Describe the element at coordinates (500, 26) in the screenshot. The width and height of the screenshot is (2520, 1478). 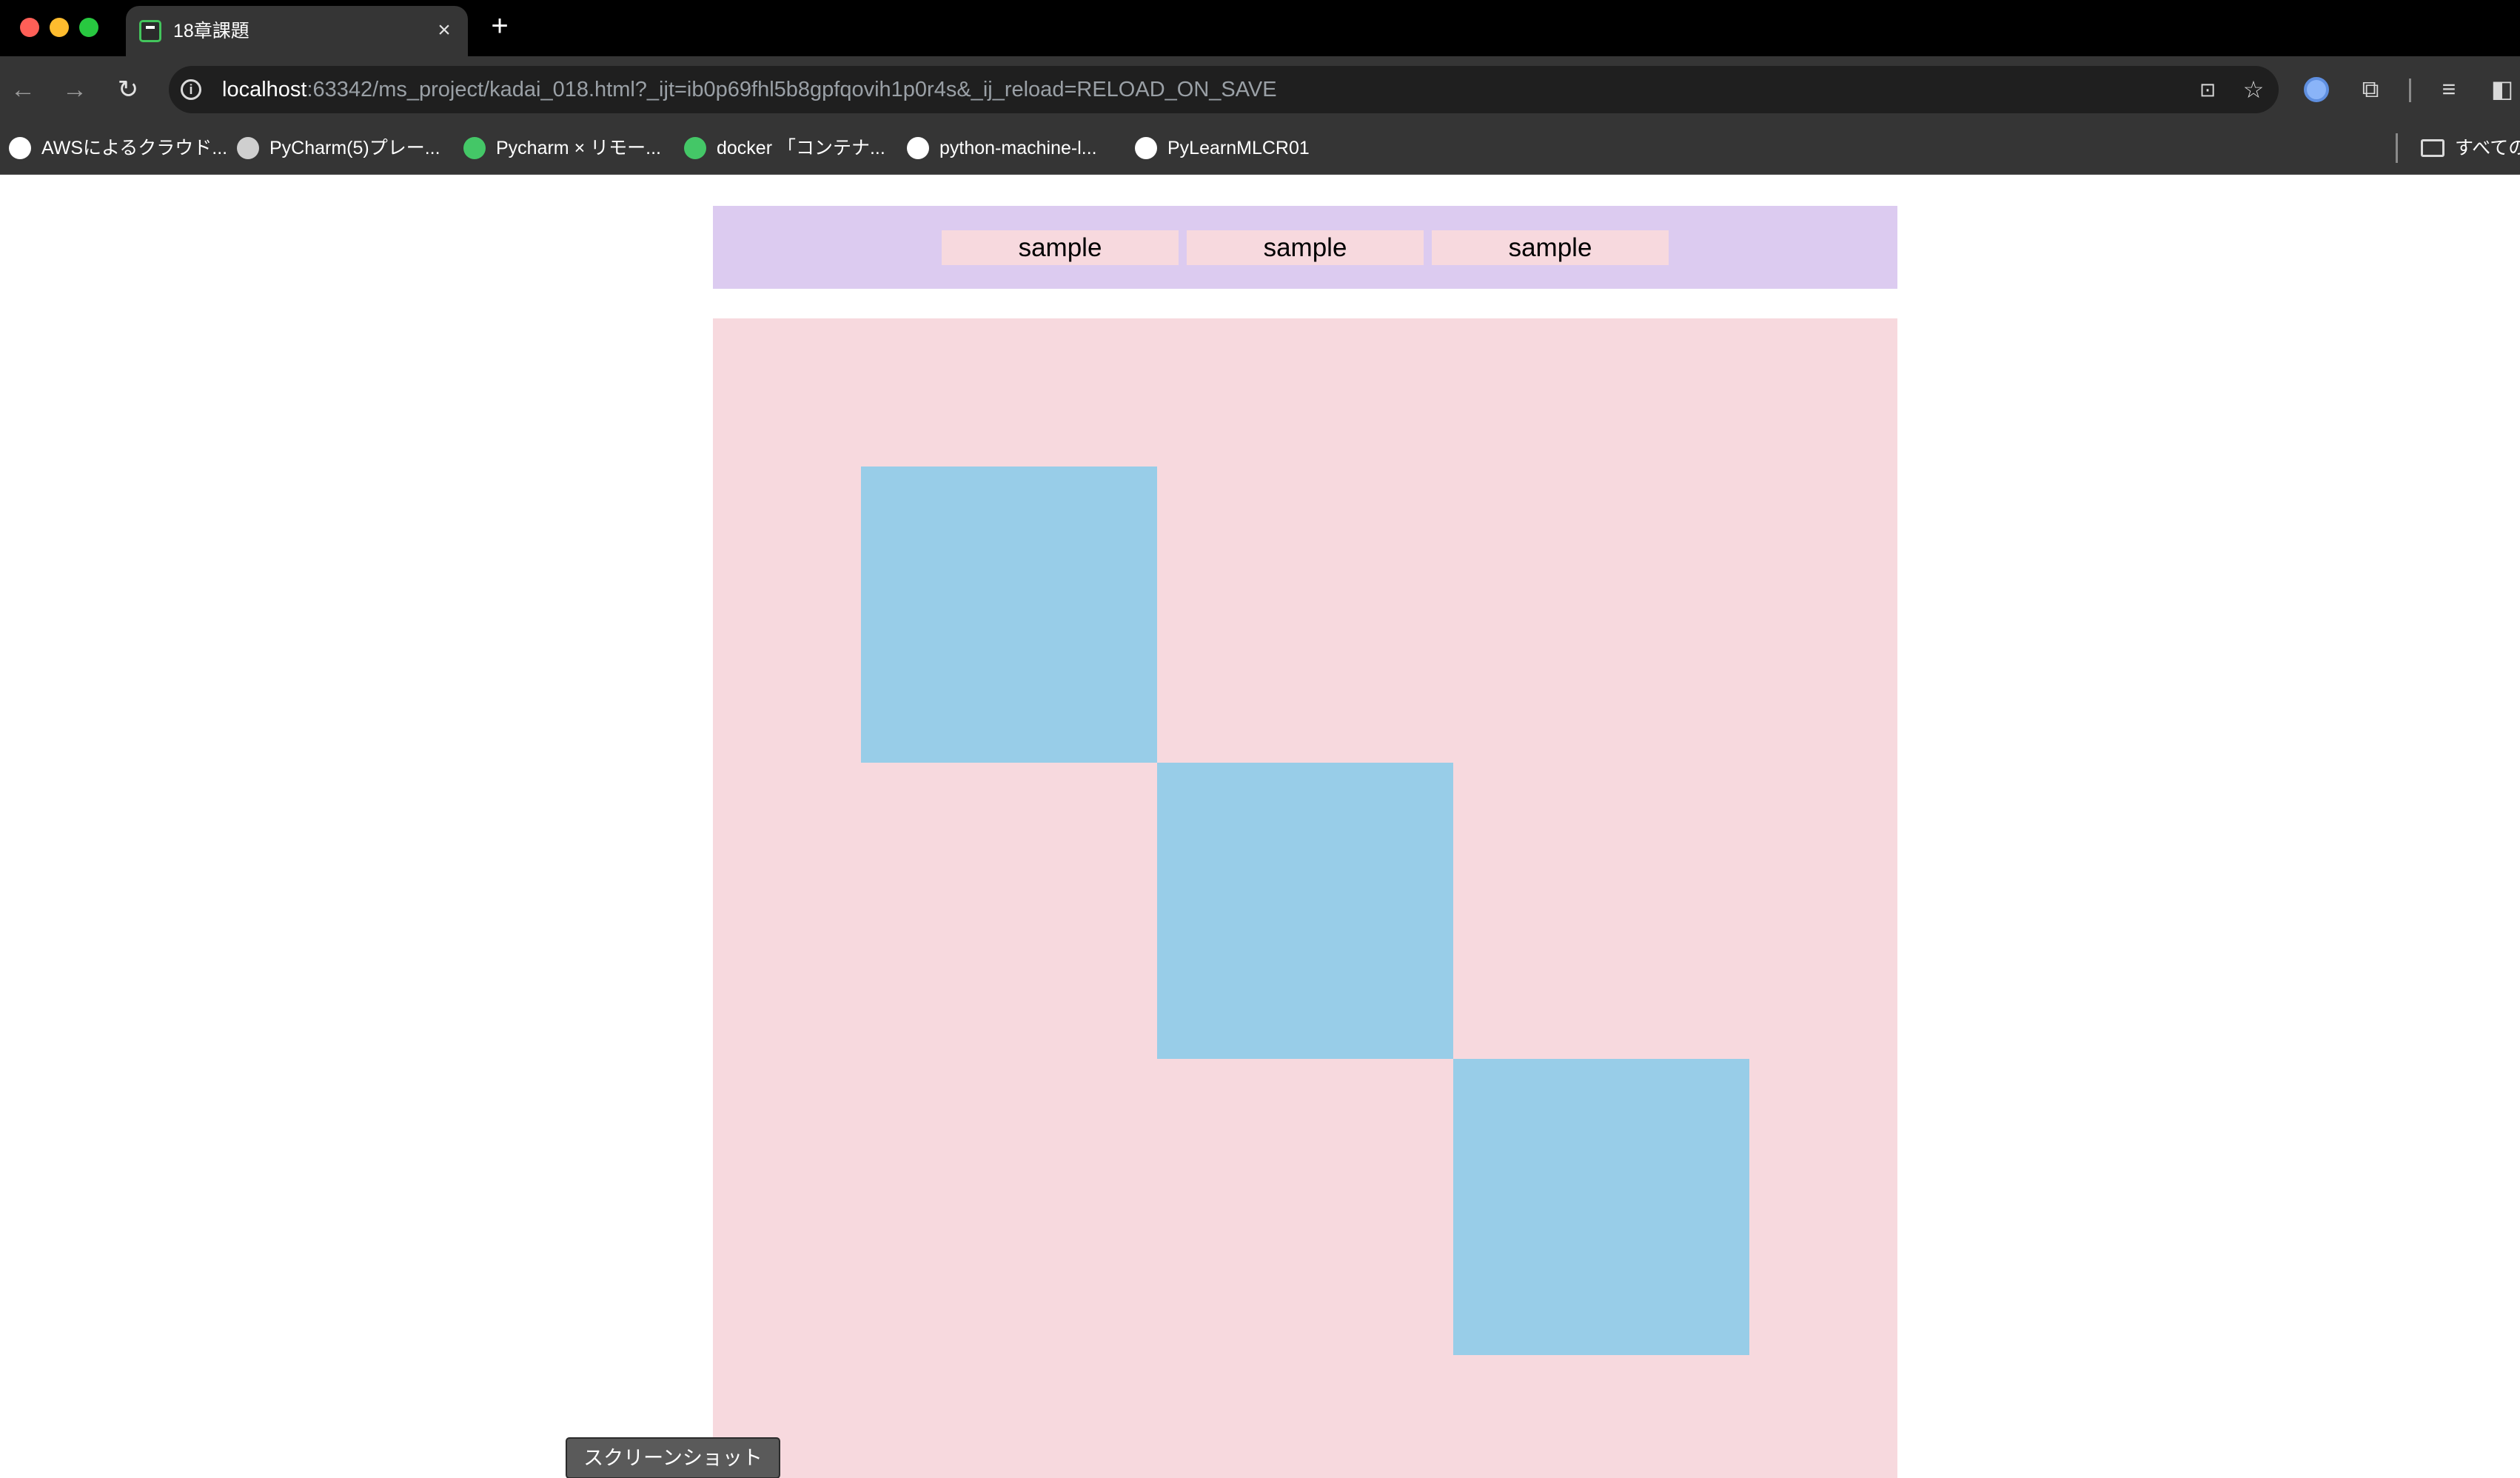
I see `new-tab-button: +` at that location.